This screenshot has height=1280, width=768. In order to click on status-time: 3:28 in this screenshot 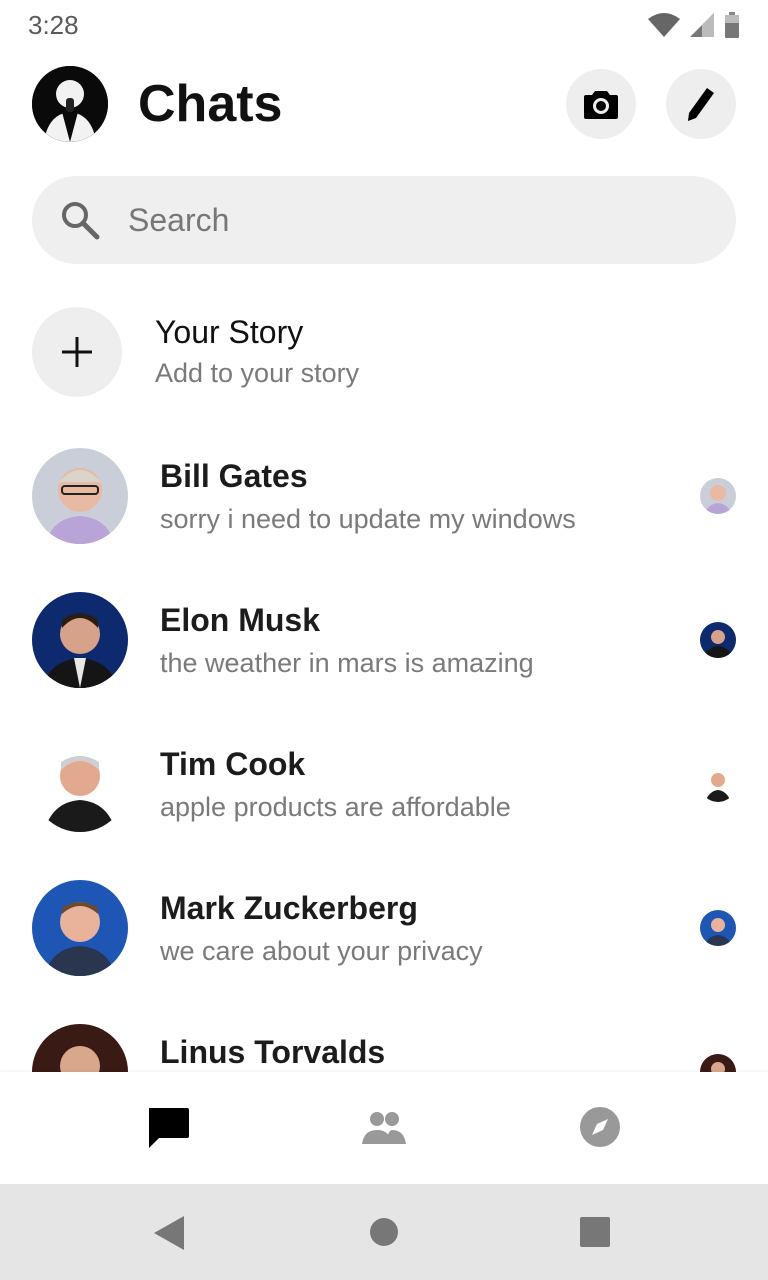, I will do `click(53, 25)`.